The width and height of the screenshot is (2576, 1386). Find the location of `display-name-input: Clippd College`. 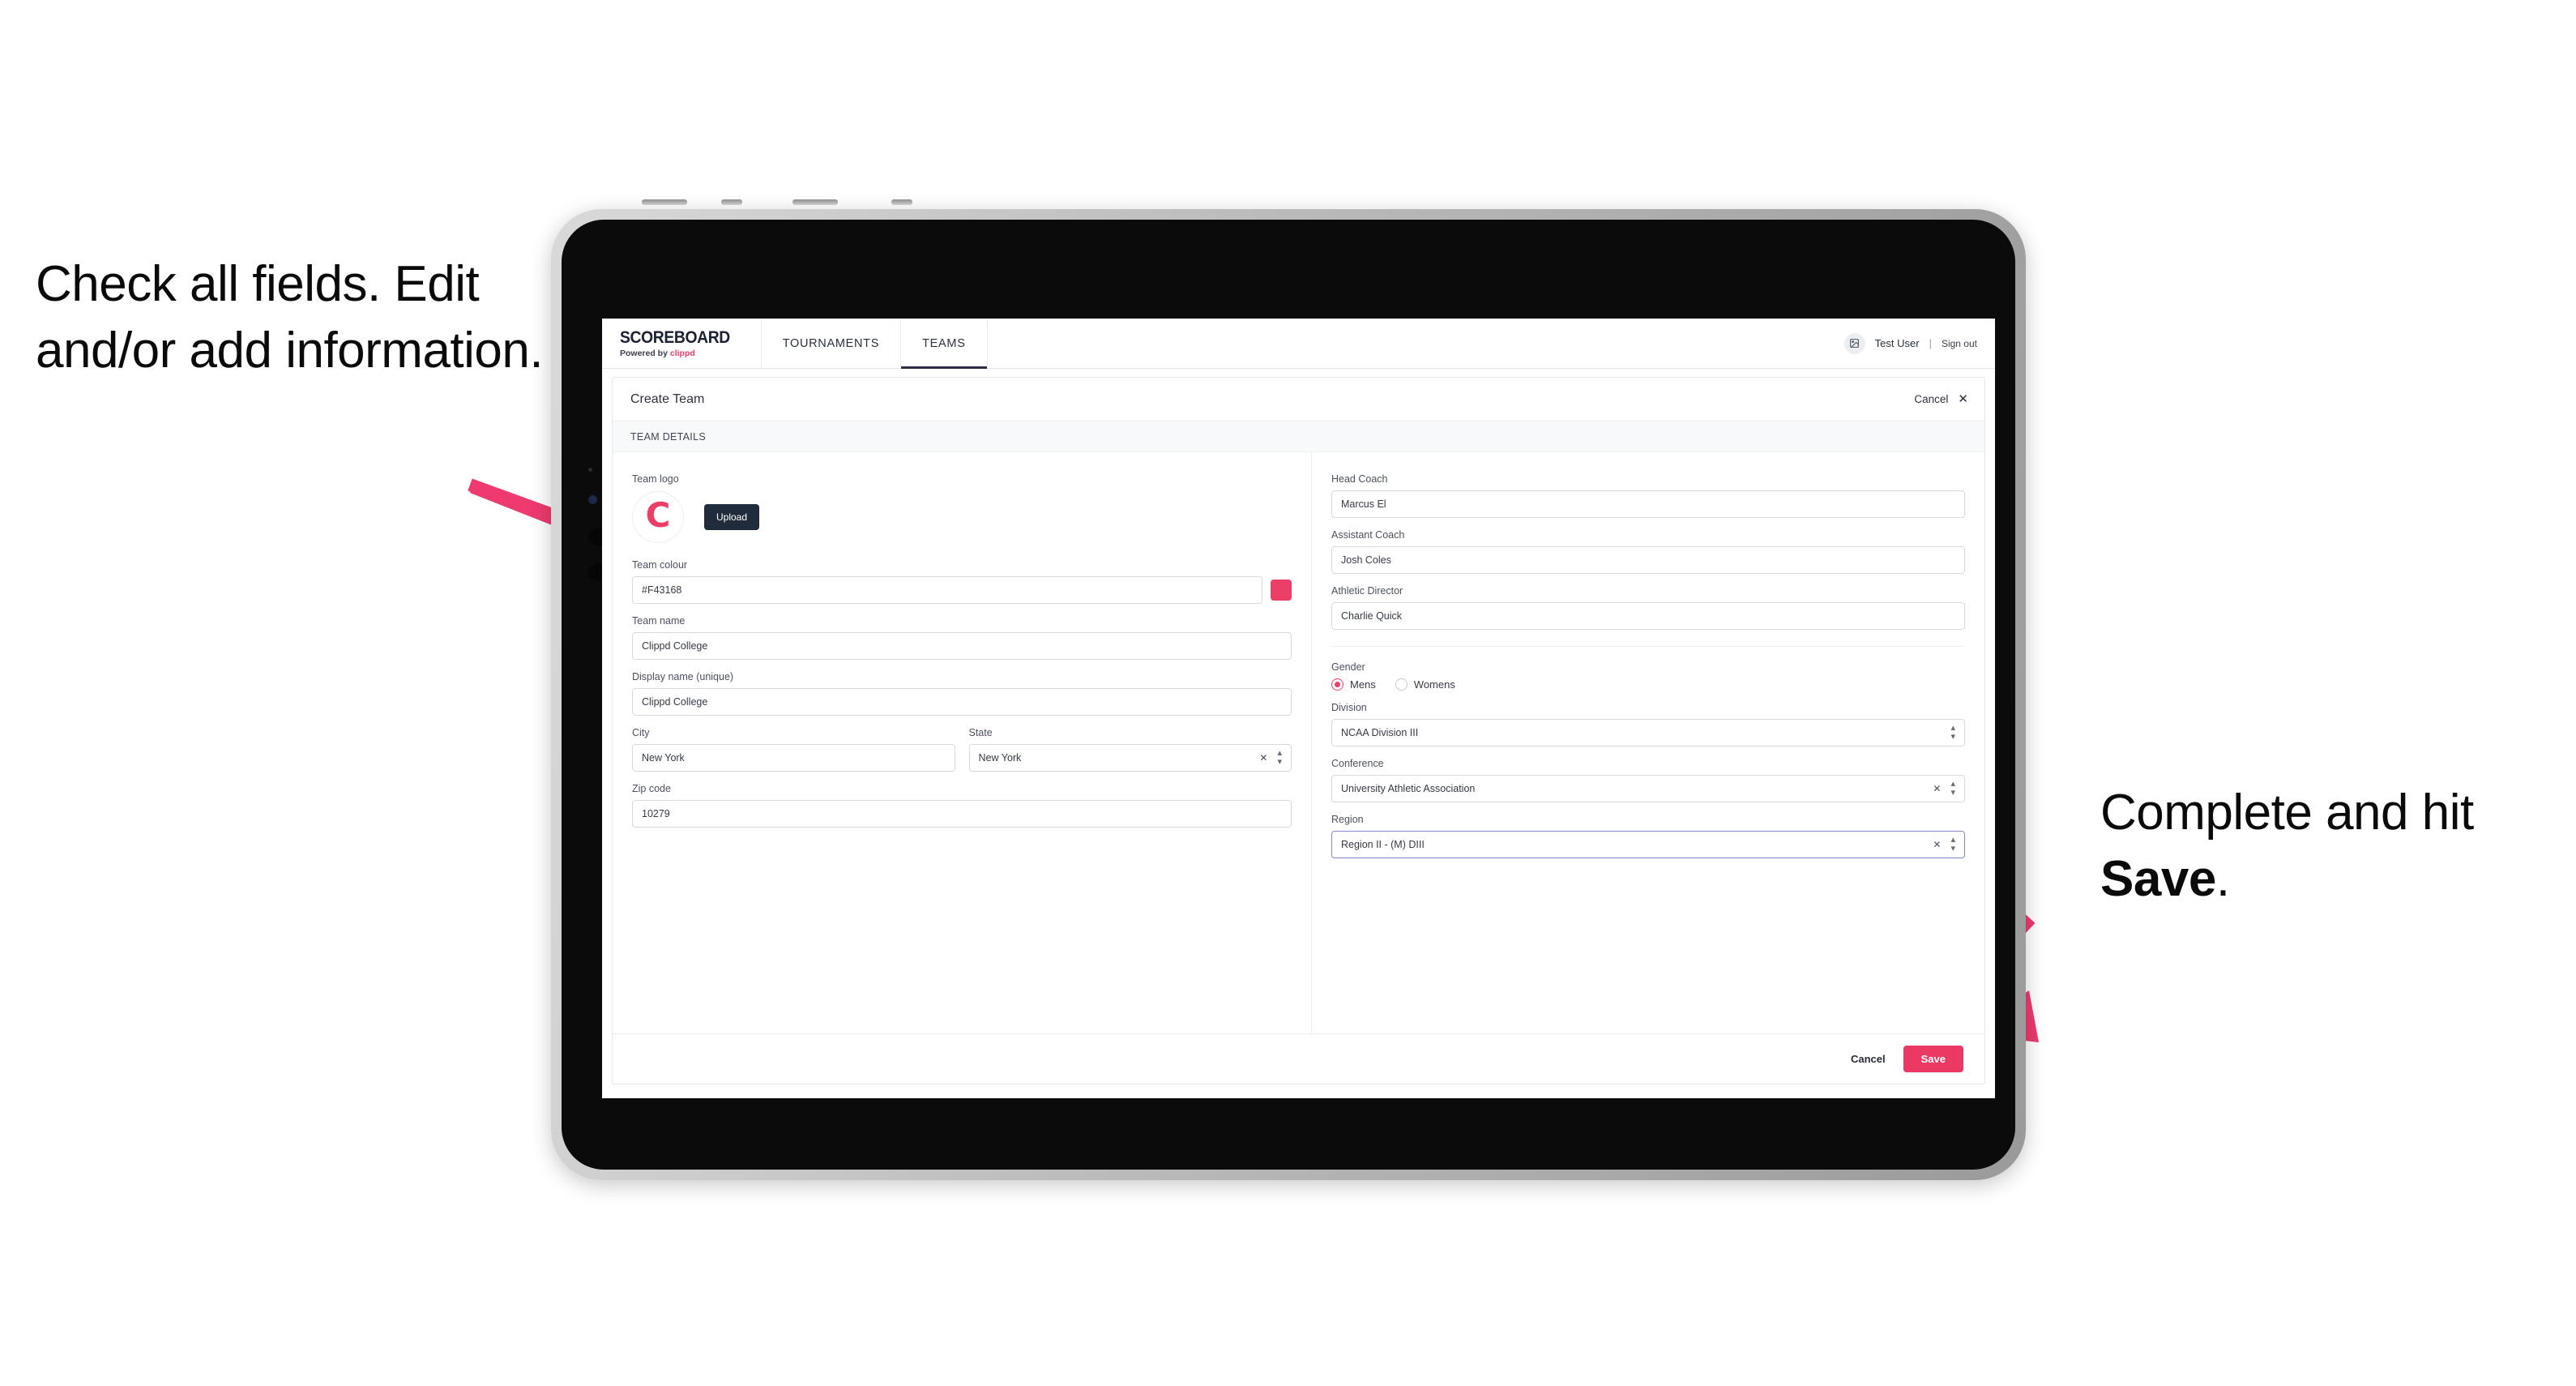

display-name-input: Clippd College is located at coordinates (962, 702).